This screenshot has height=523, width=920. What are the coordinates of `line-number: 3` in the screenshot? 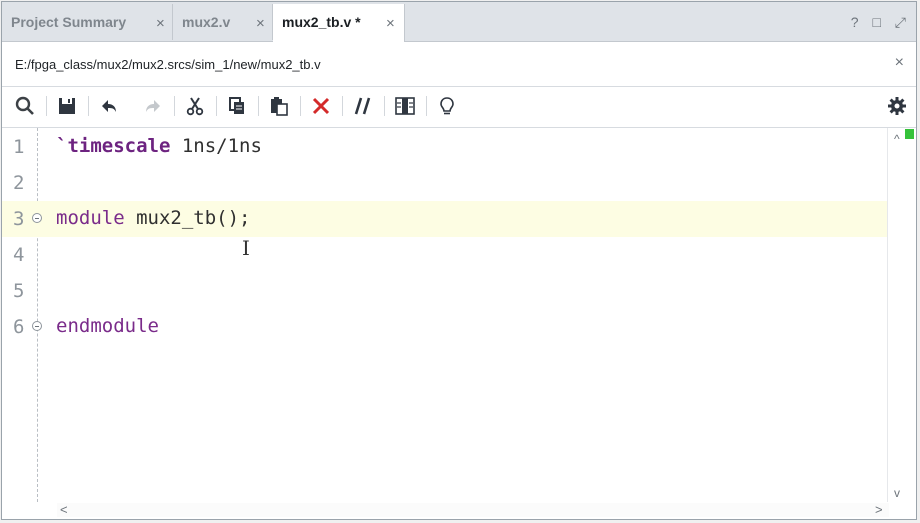 It's located at (19, 219).